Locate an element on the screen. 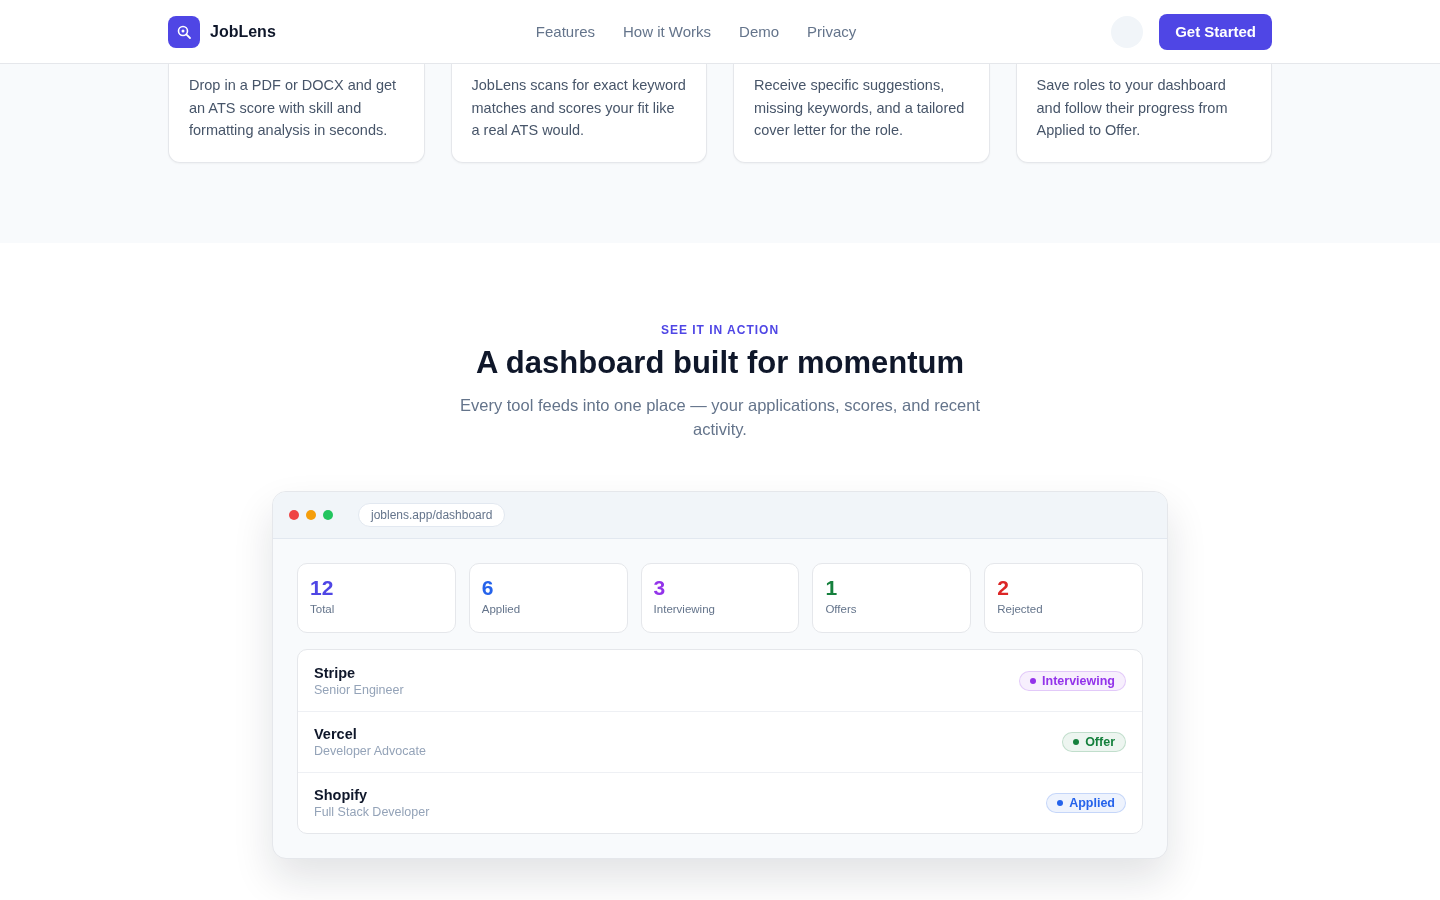 Image resolution: width=1440 pixels, height=900 pixels. stat-label: Rejected is located at coordinates (1020, 609).